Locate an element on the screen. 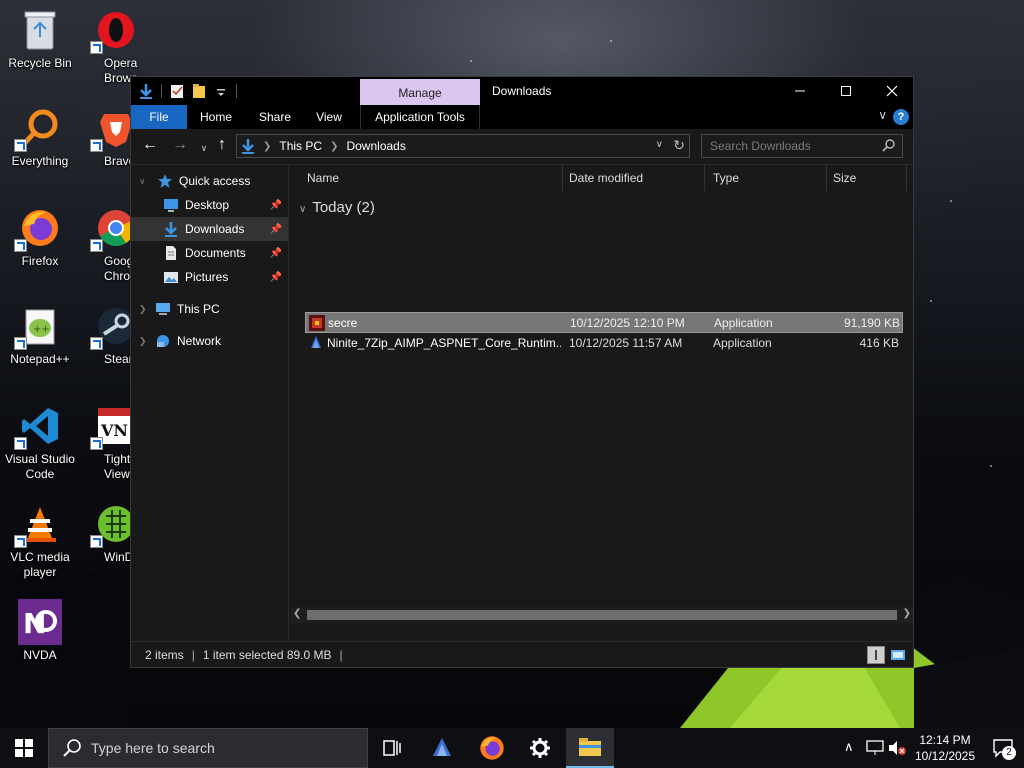  up-arrow-icon: ↑ is located at coordinates (222, 145).